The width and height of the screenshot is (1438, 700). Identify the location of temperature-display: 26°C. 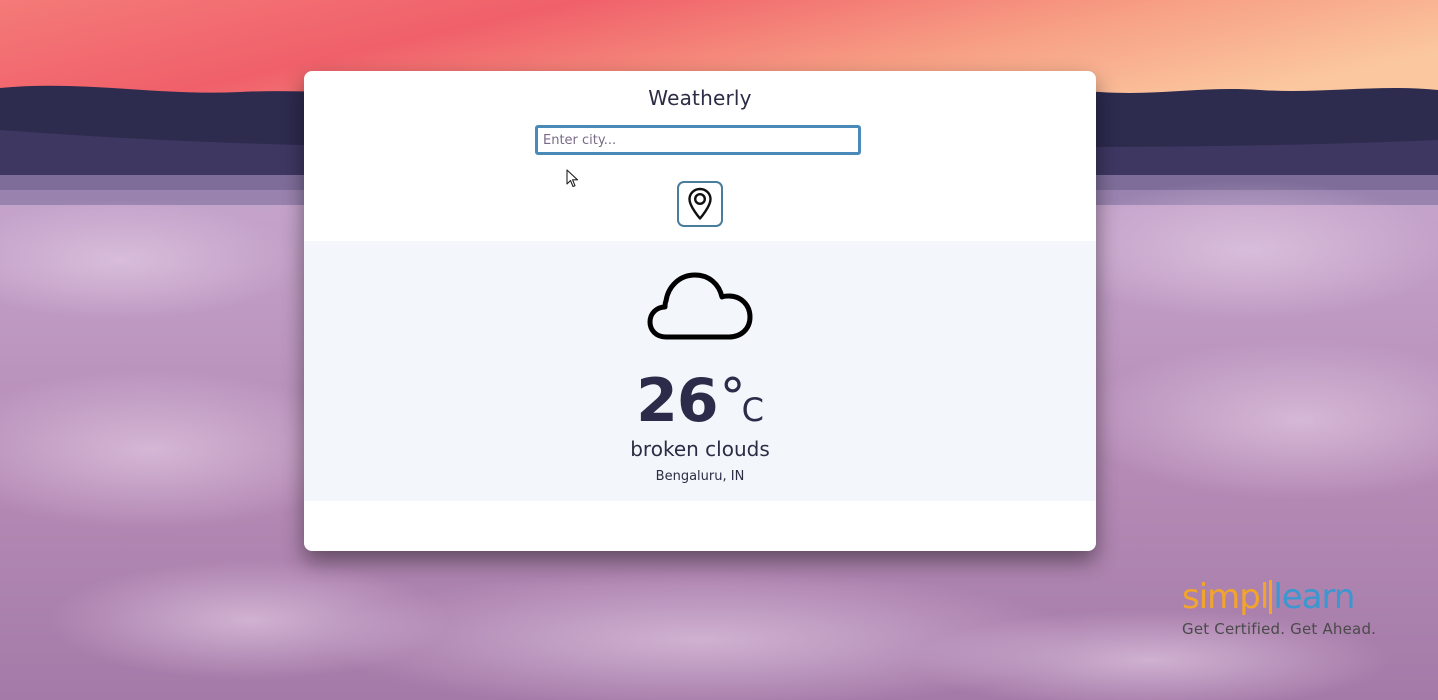
(700, 401).